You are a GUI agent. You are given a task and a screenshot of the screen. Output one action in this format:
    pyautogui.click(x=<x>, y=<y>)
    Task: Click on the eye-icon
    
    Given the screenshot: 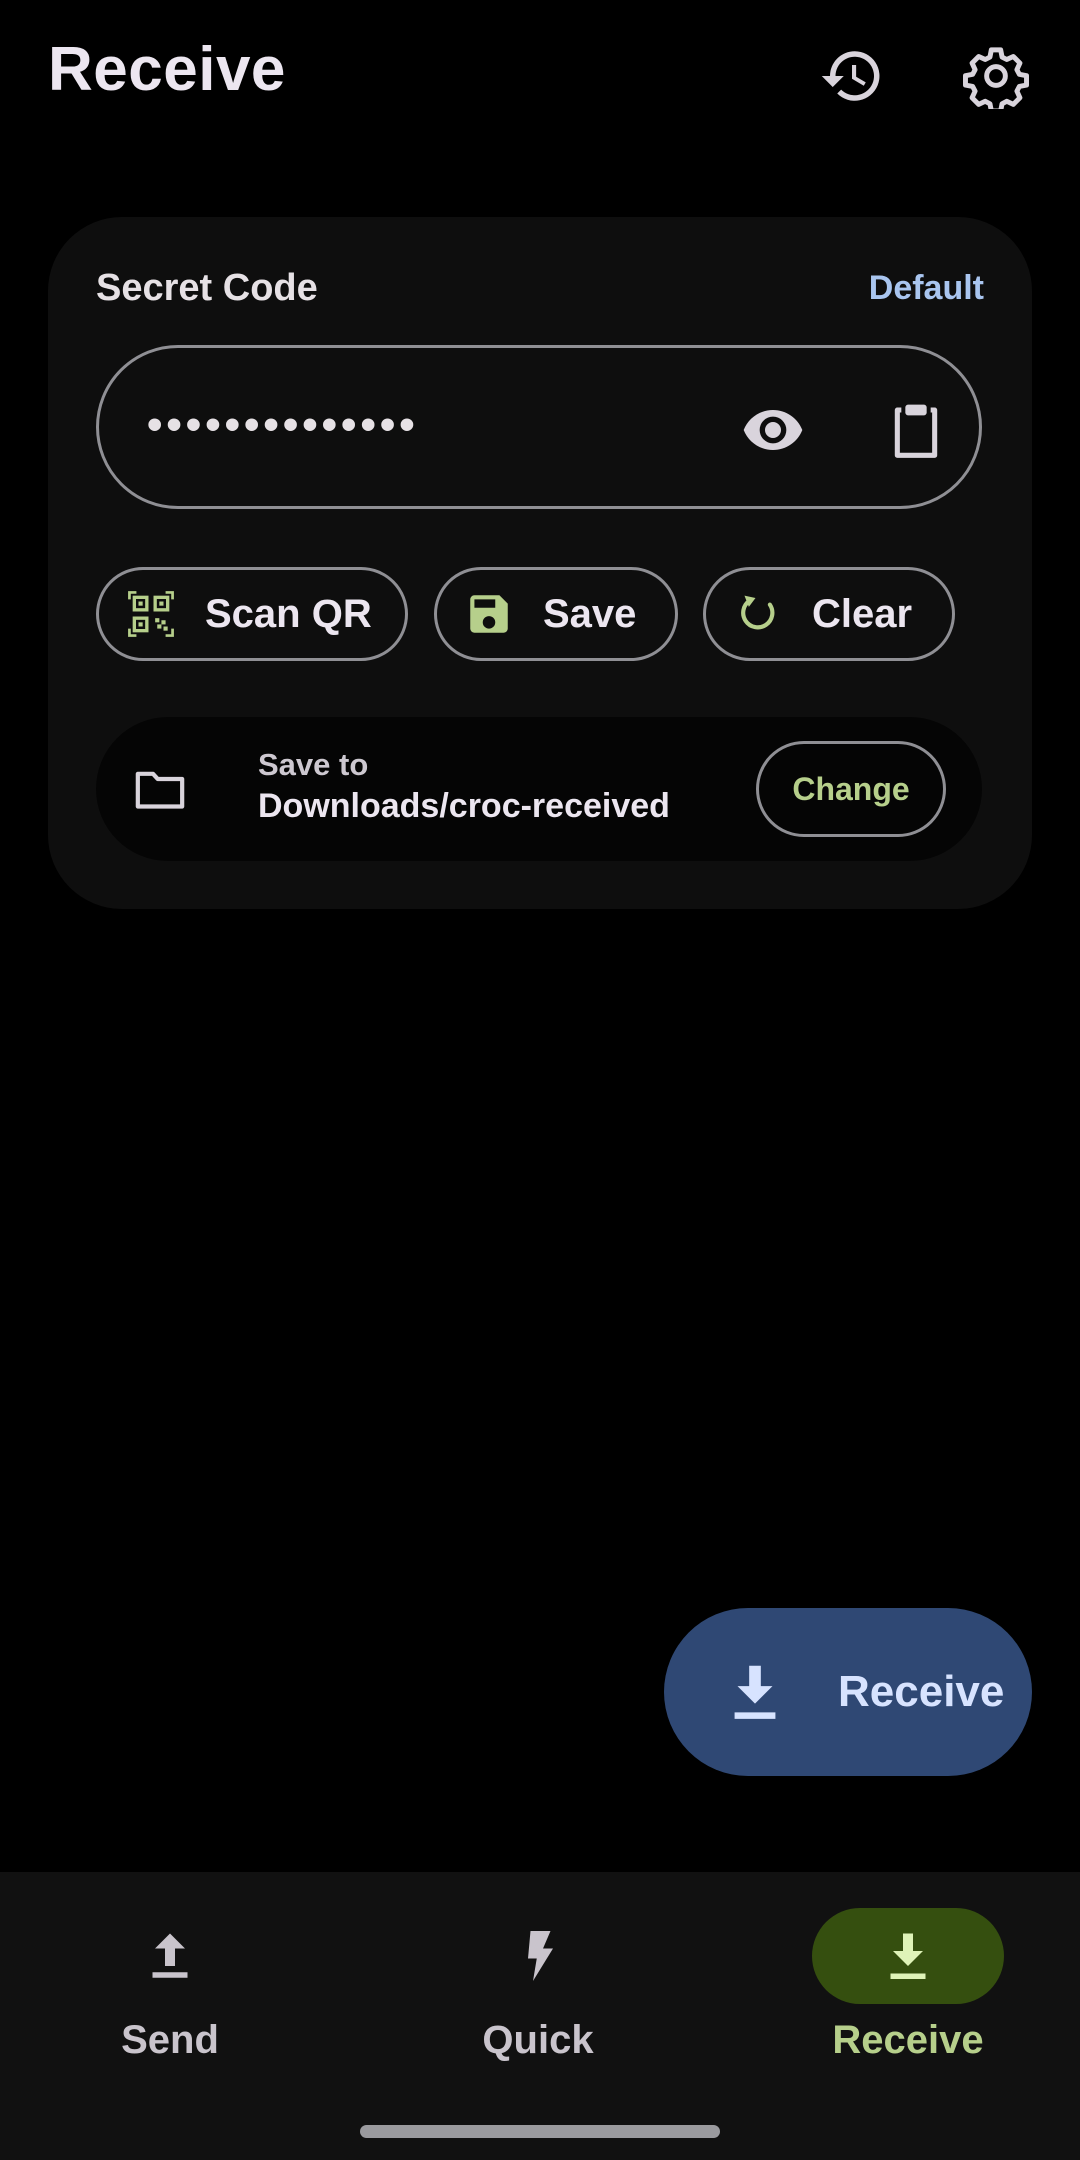 What is the action you would take?
    pyautogui.click(x=773, y=430)
    